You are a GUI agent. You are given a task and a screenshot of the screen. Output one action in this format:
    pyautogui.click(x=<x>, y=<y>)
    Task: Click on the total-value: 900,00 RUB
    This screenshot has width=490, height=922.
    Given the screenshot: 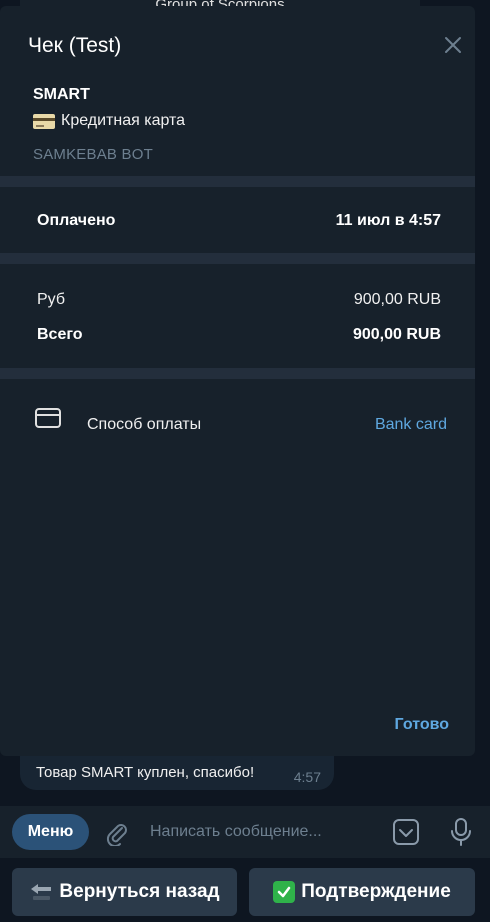 What is the action you would take?
    pyautogui.click(x=396, y=334)
    